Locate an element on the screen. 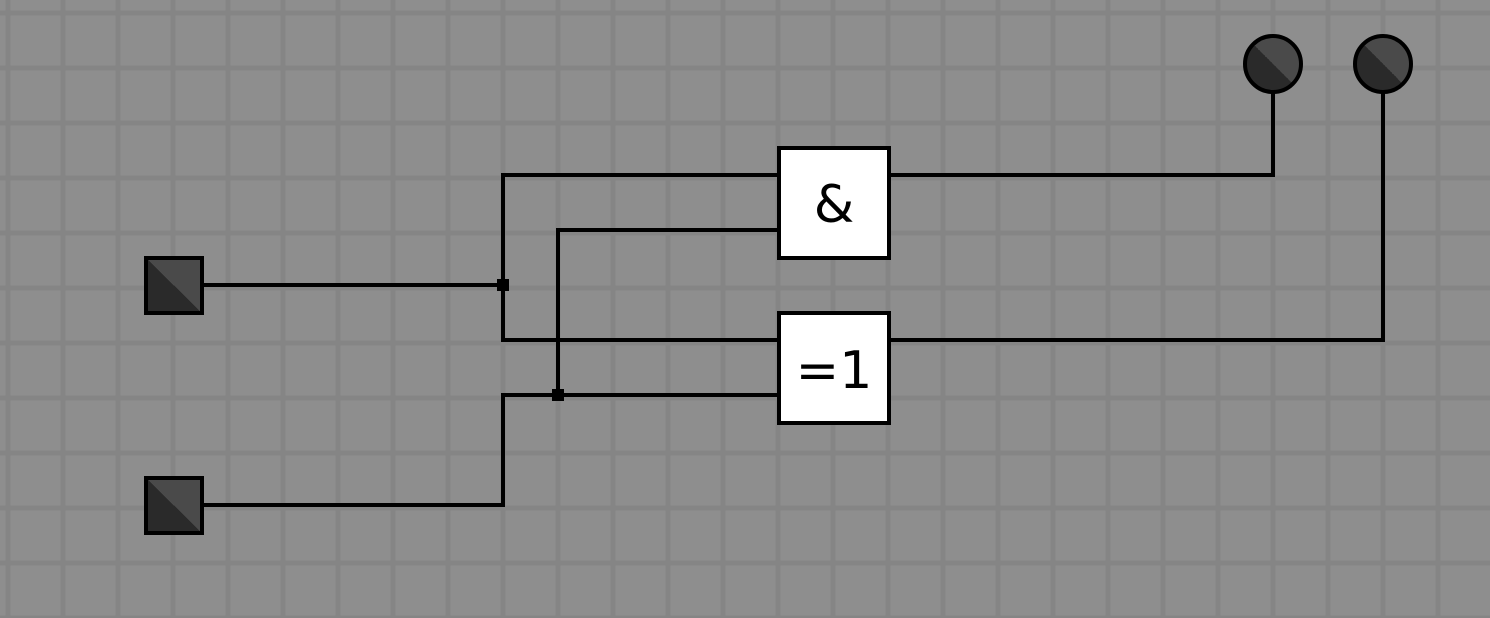 The image size is (1490, 618). and-gate: & is located at coordinates (834, 203).